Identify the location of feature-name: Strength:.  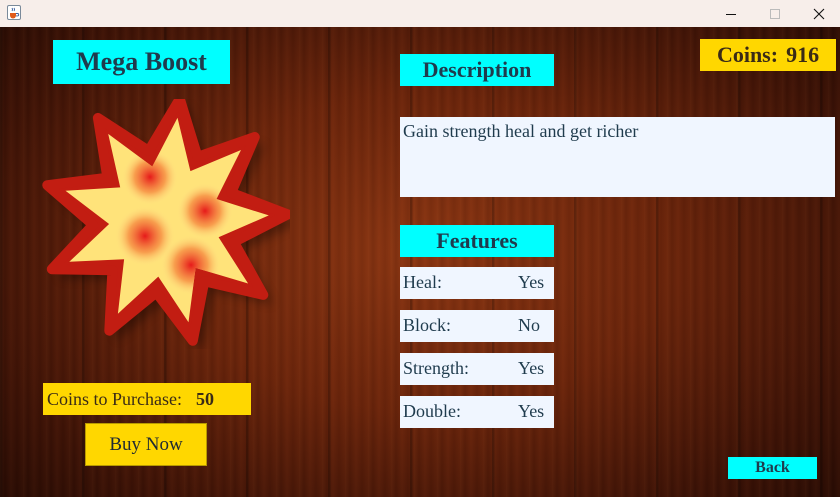
(436, 368).